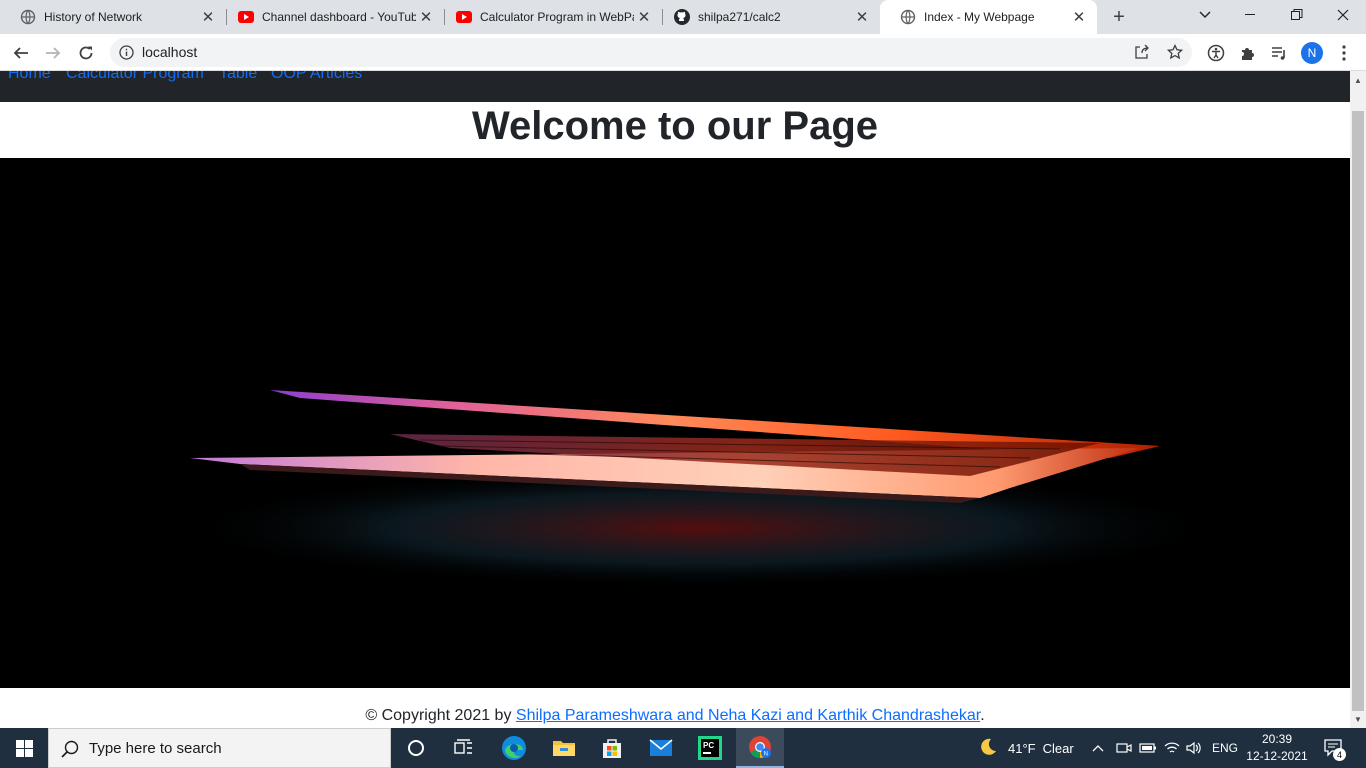 Image resolution: width=1366 pixels, height=768 pixels. What do you see at coordinates (766, 755) in the screenshot?
I see `svg-text: N` at bounding box center [766, 755].